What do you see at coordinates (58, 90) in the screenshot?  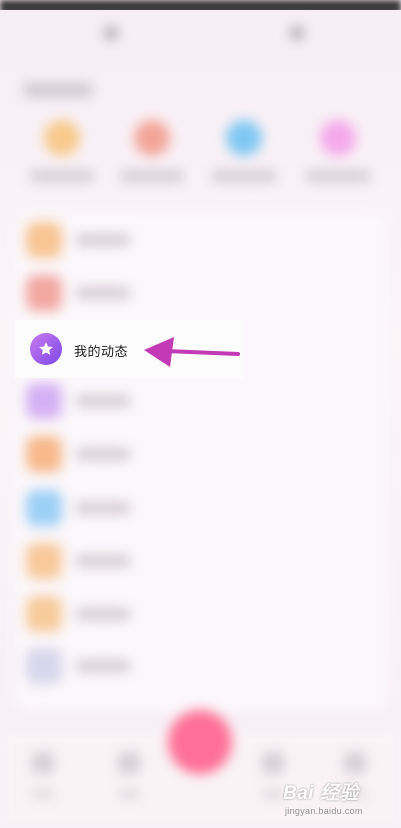 I see `section-title` at bounding box center [58, 90].